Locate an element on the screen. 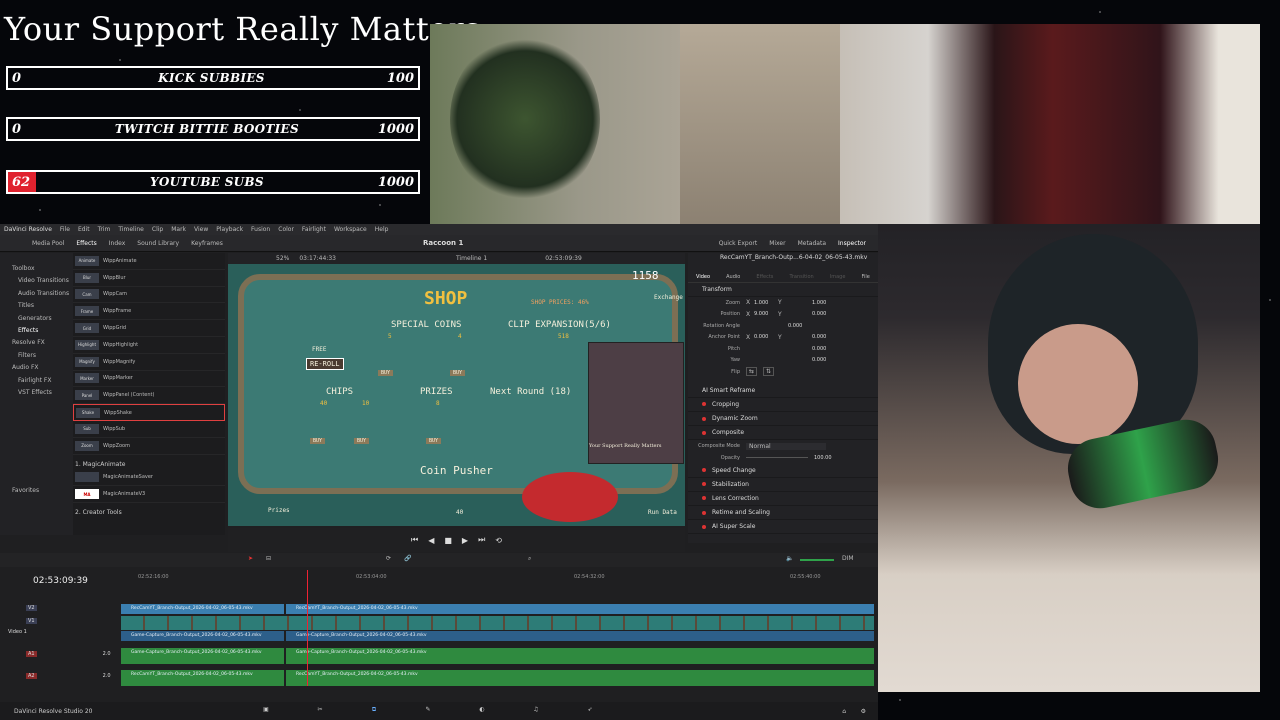 This screenshot has height=720, width=1280. sound-library-button: Sound Library is located at coordinates (158, 243).